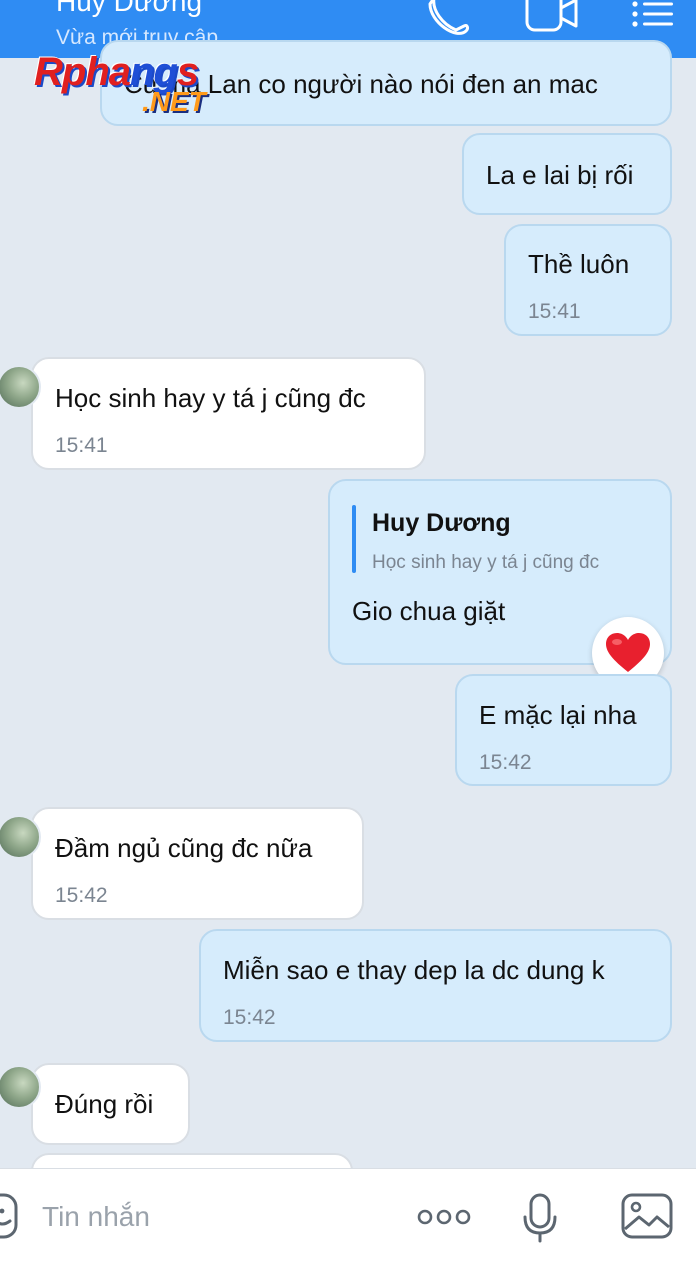 This screenshot has width=696, height=1265. Describe the element at coordinates (210, 398) in the screenshot. I see `message-text: Học sinh hay y tá j cũng đc` at that location.